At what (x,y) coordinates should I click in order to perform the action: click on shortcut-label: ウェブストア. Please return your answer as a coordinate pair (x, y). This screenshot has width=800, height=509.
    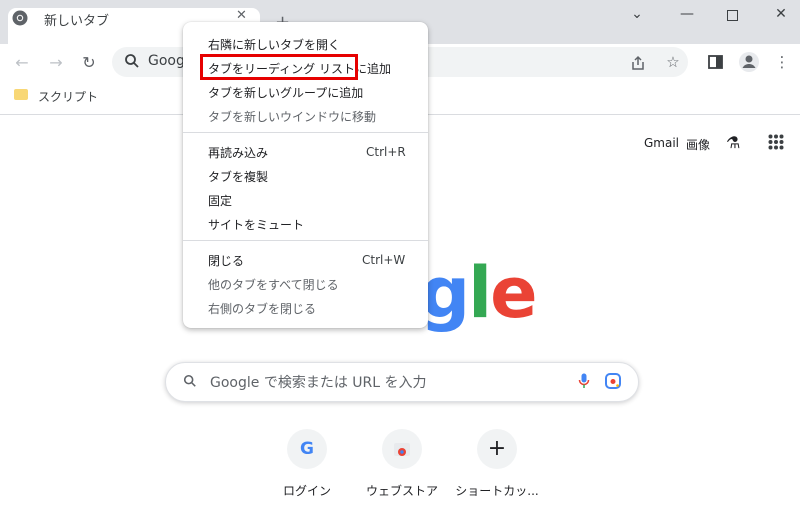
    Looking at the image, I should click on (402, 490).